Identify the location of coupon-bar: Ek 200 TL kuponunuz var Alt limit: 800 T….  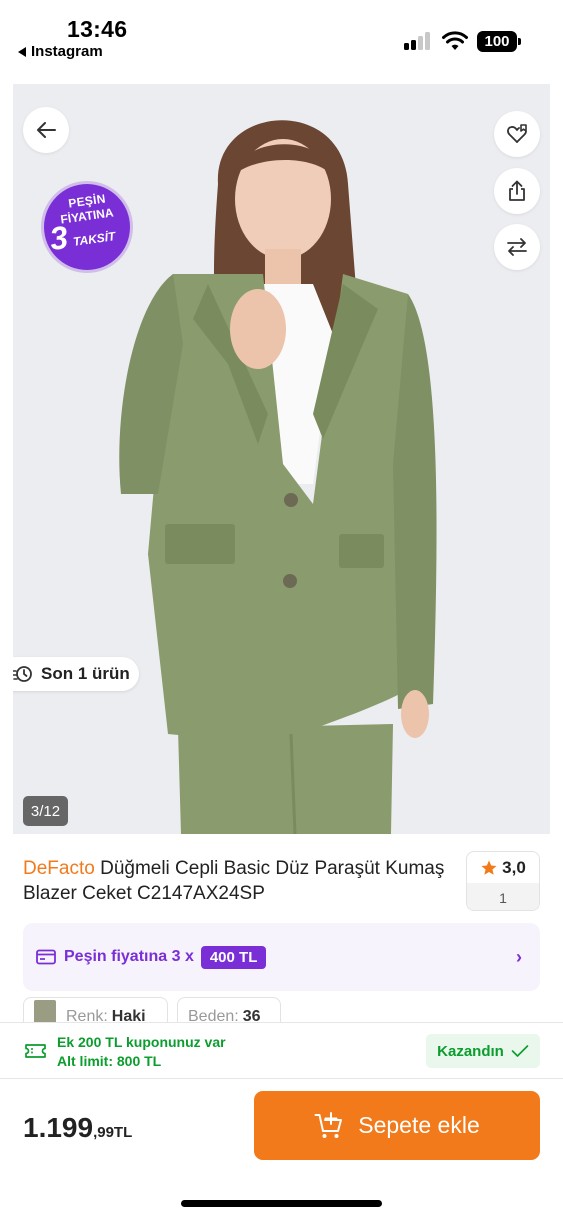
(281, 1050).